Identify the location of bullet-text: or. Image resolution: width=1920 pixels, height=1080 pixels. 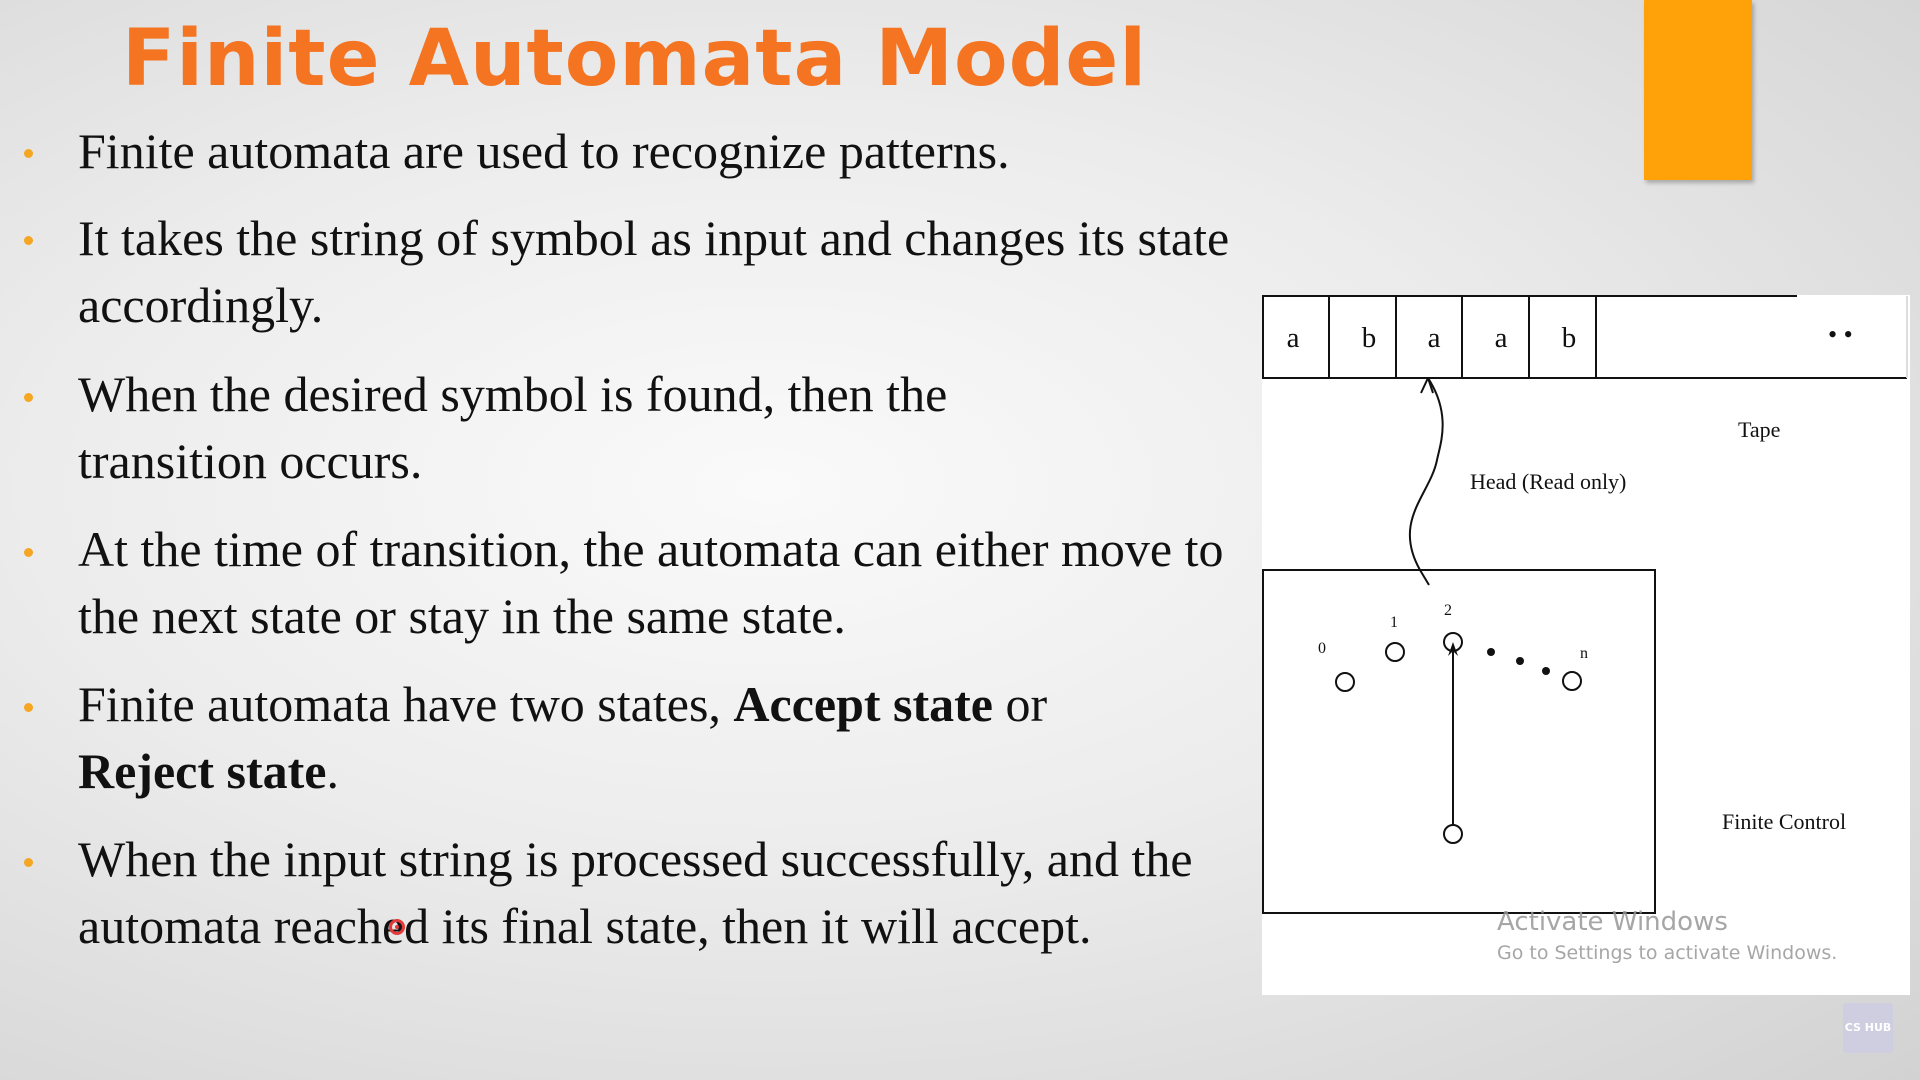
(1020, 704).